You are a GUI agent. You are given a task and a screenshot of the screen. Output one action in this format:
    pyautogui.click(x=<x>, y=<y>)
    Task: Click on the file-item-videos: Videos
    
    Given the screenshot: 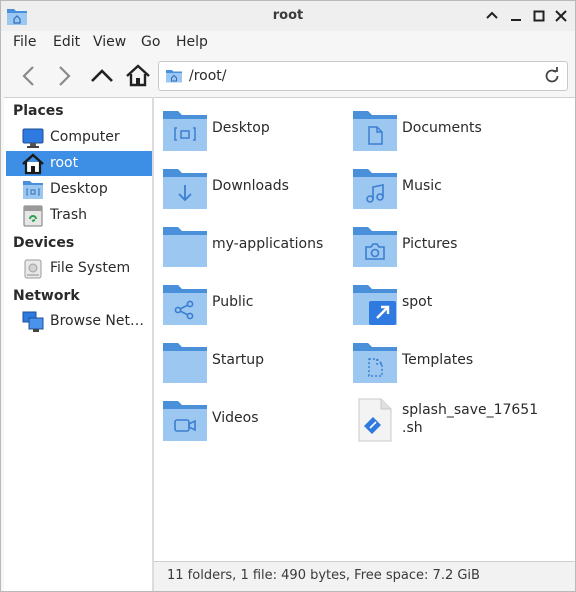 What is the action you would take?
    pyautogui.click(x=257, y=419)
    